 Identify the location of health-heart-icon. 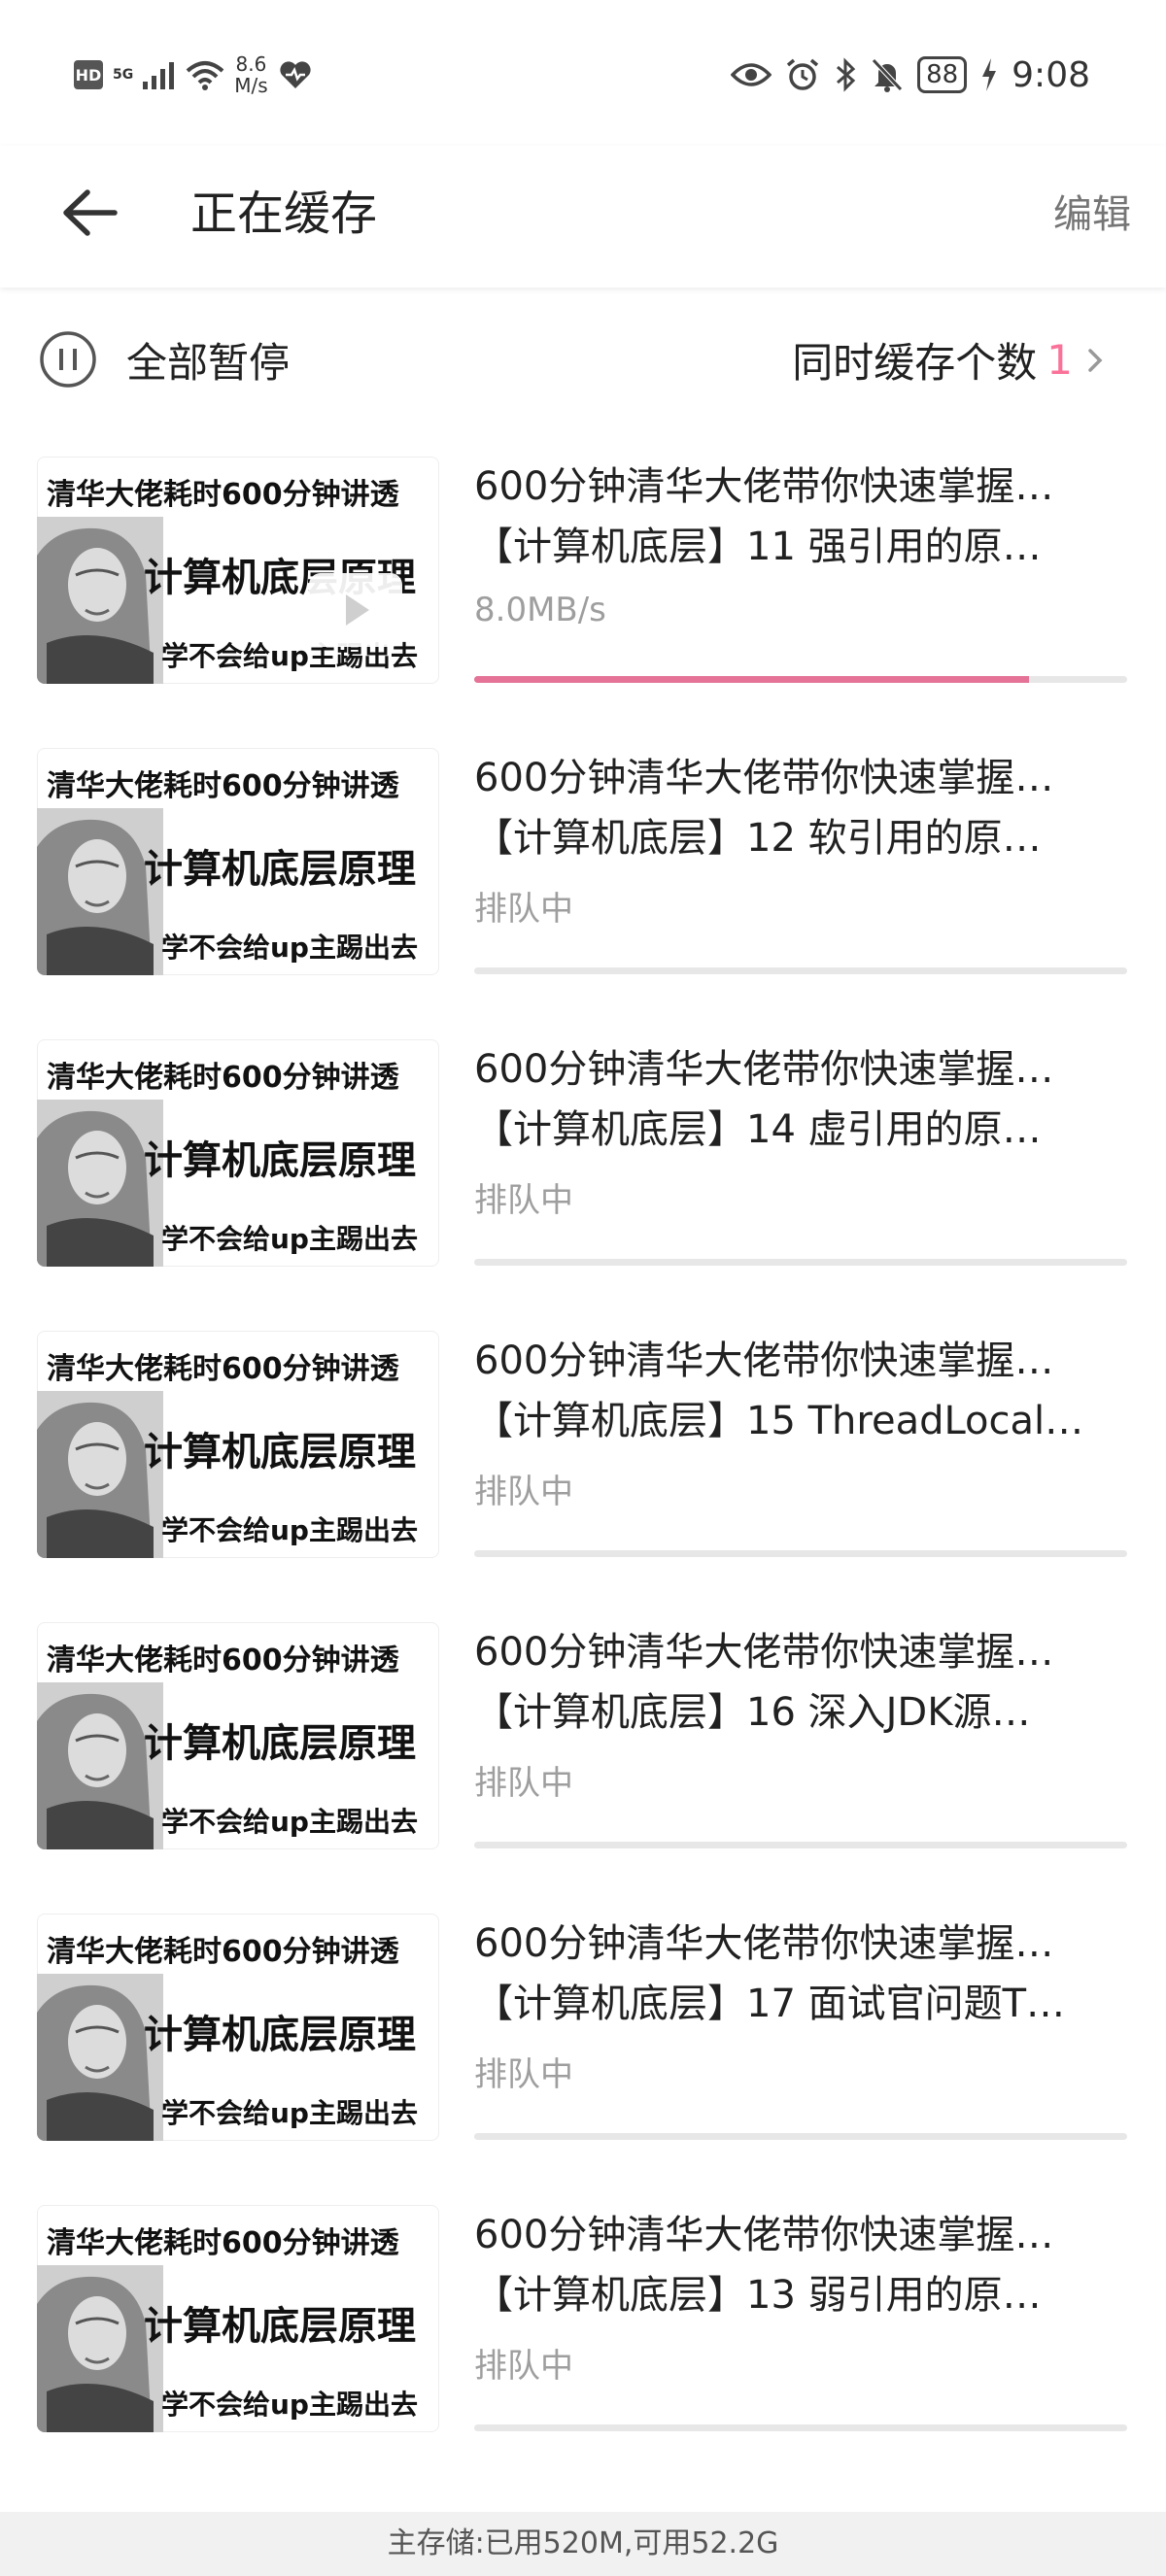
(295, 74).